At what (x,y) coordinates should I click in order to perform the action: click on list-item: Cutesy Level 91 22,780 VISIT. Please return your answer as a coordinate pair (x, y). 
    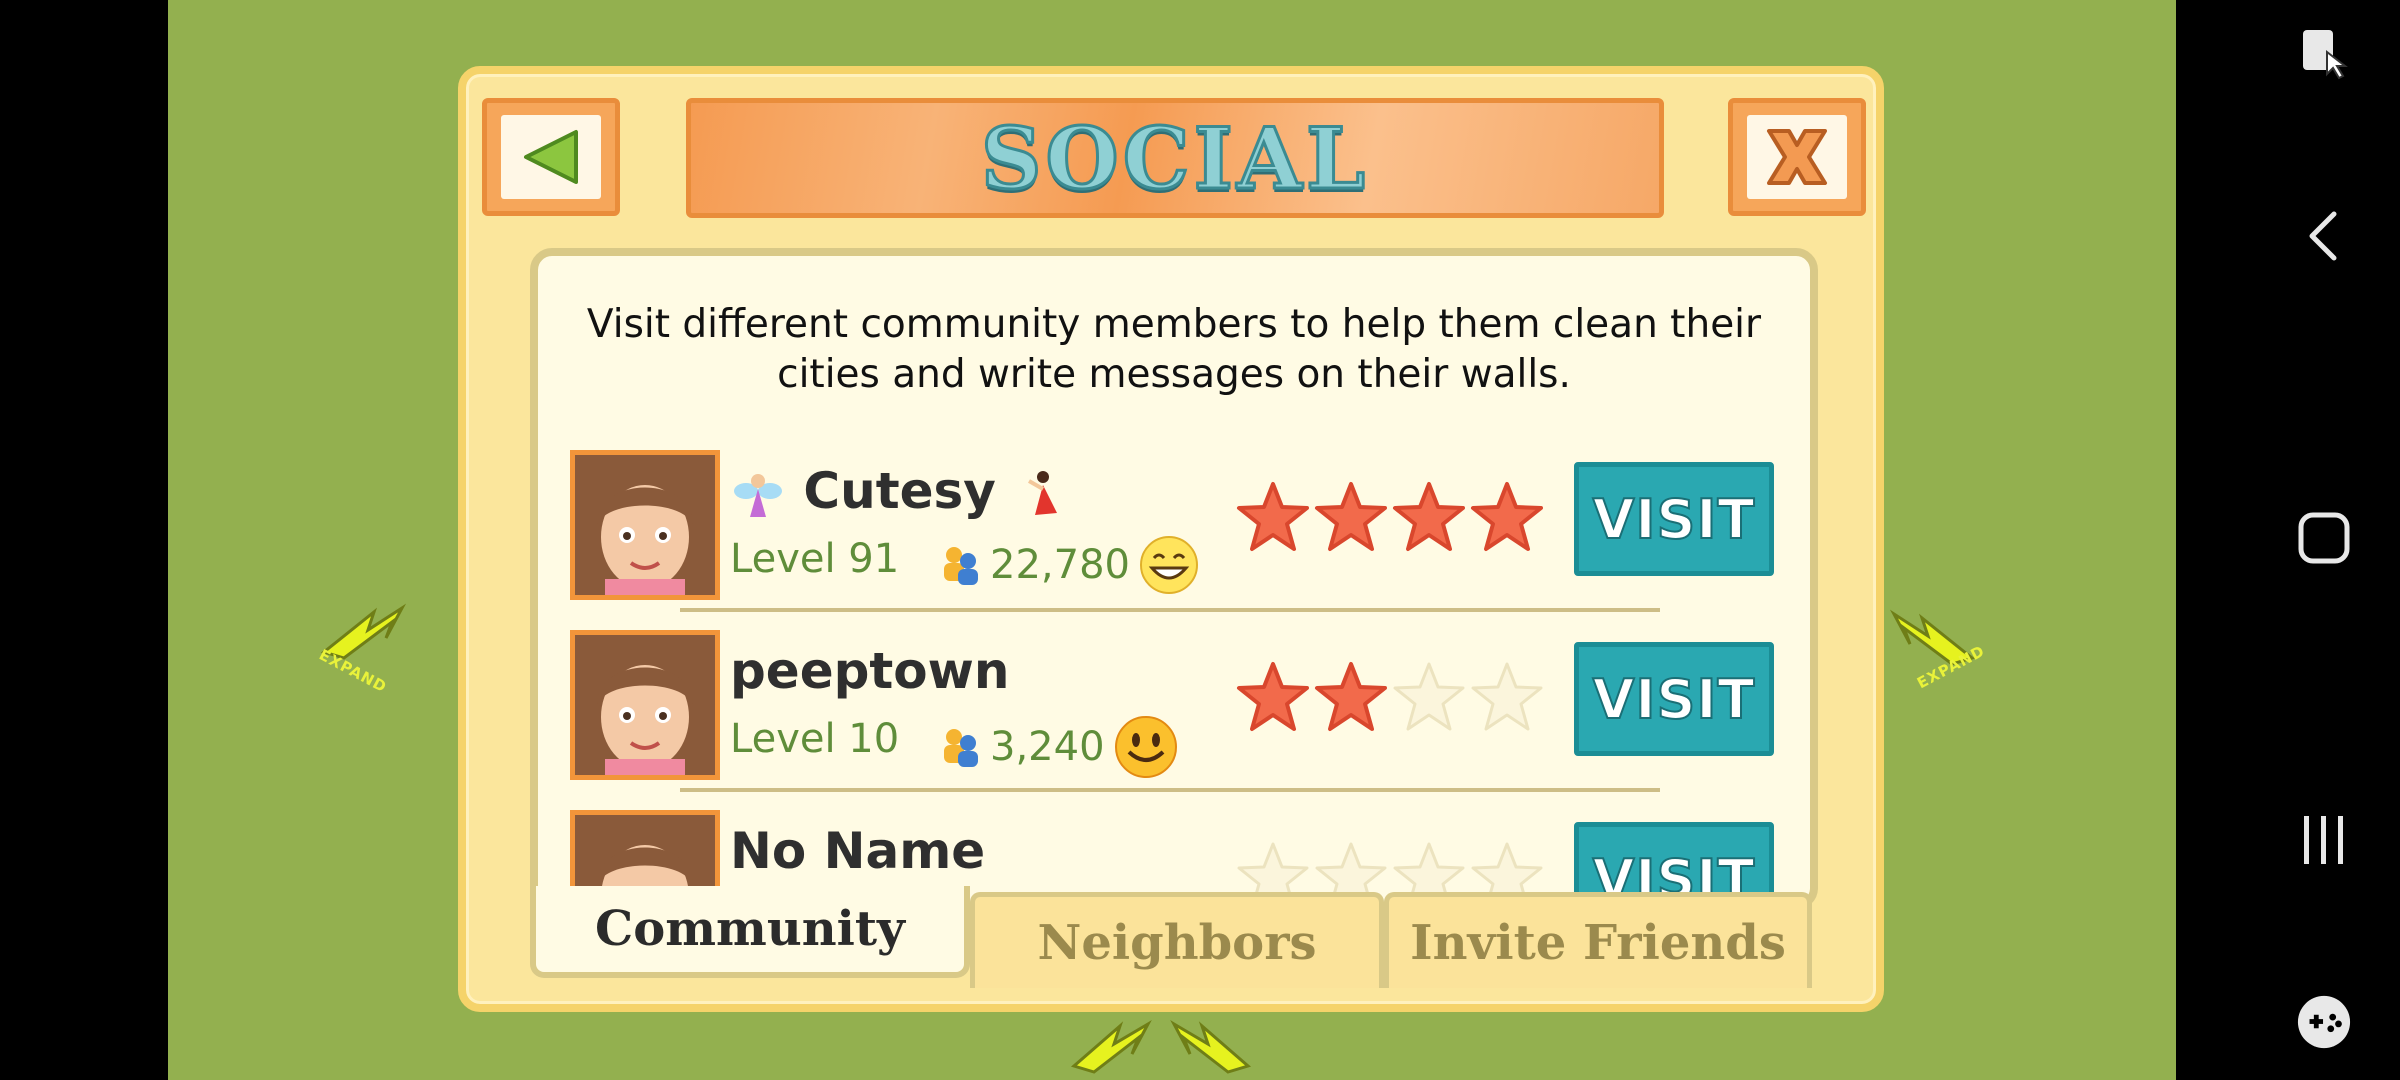
    Looking at the image, I should click on (1185, 531).